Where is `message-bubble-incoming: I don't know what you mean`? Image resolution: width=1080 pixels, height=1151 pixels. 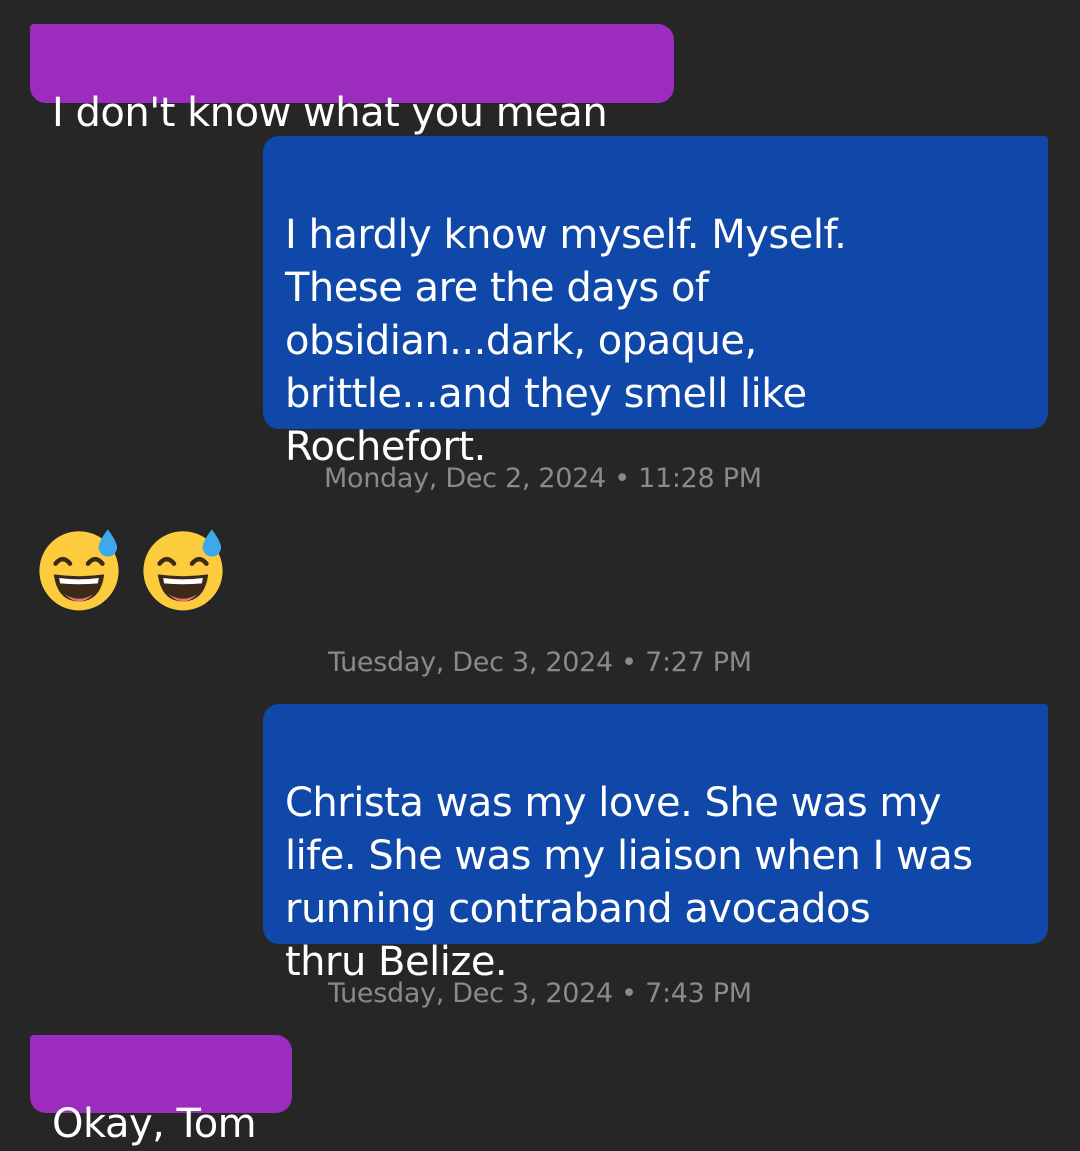 message-bubble-incoming: I don't know what you mean is located at coordinates (352, 80).